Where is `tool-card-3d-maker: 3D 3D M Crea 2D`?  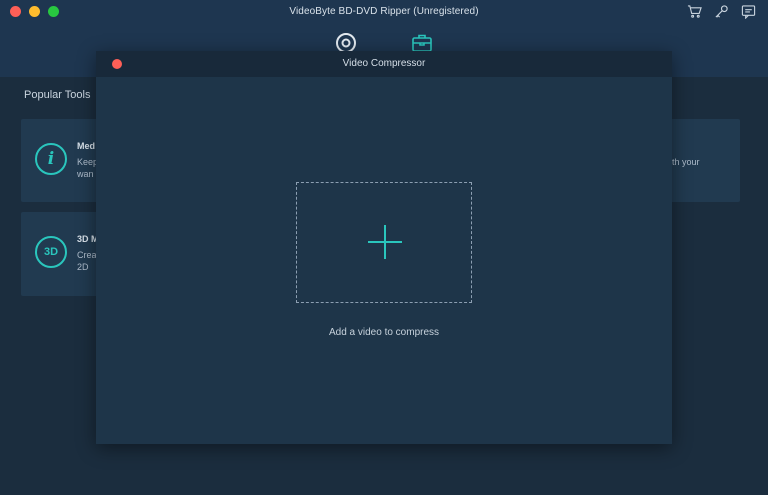
tool-card-3d-maker: 3D 3D M Crea 2D is located at coordinates (61, 254).